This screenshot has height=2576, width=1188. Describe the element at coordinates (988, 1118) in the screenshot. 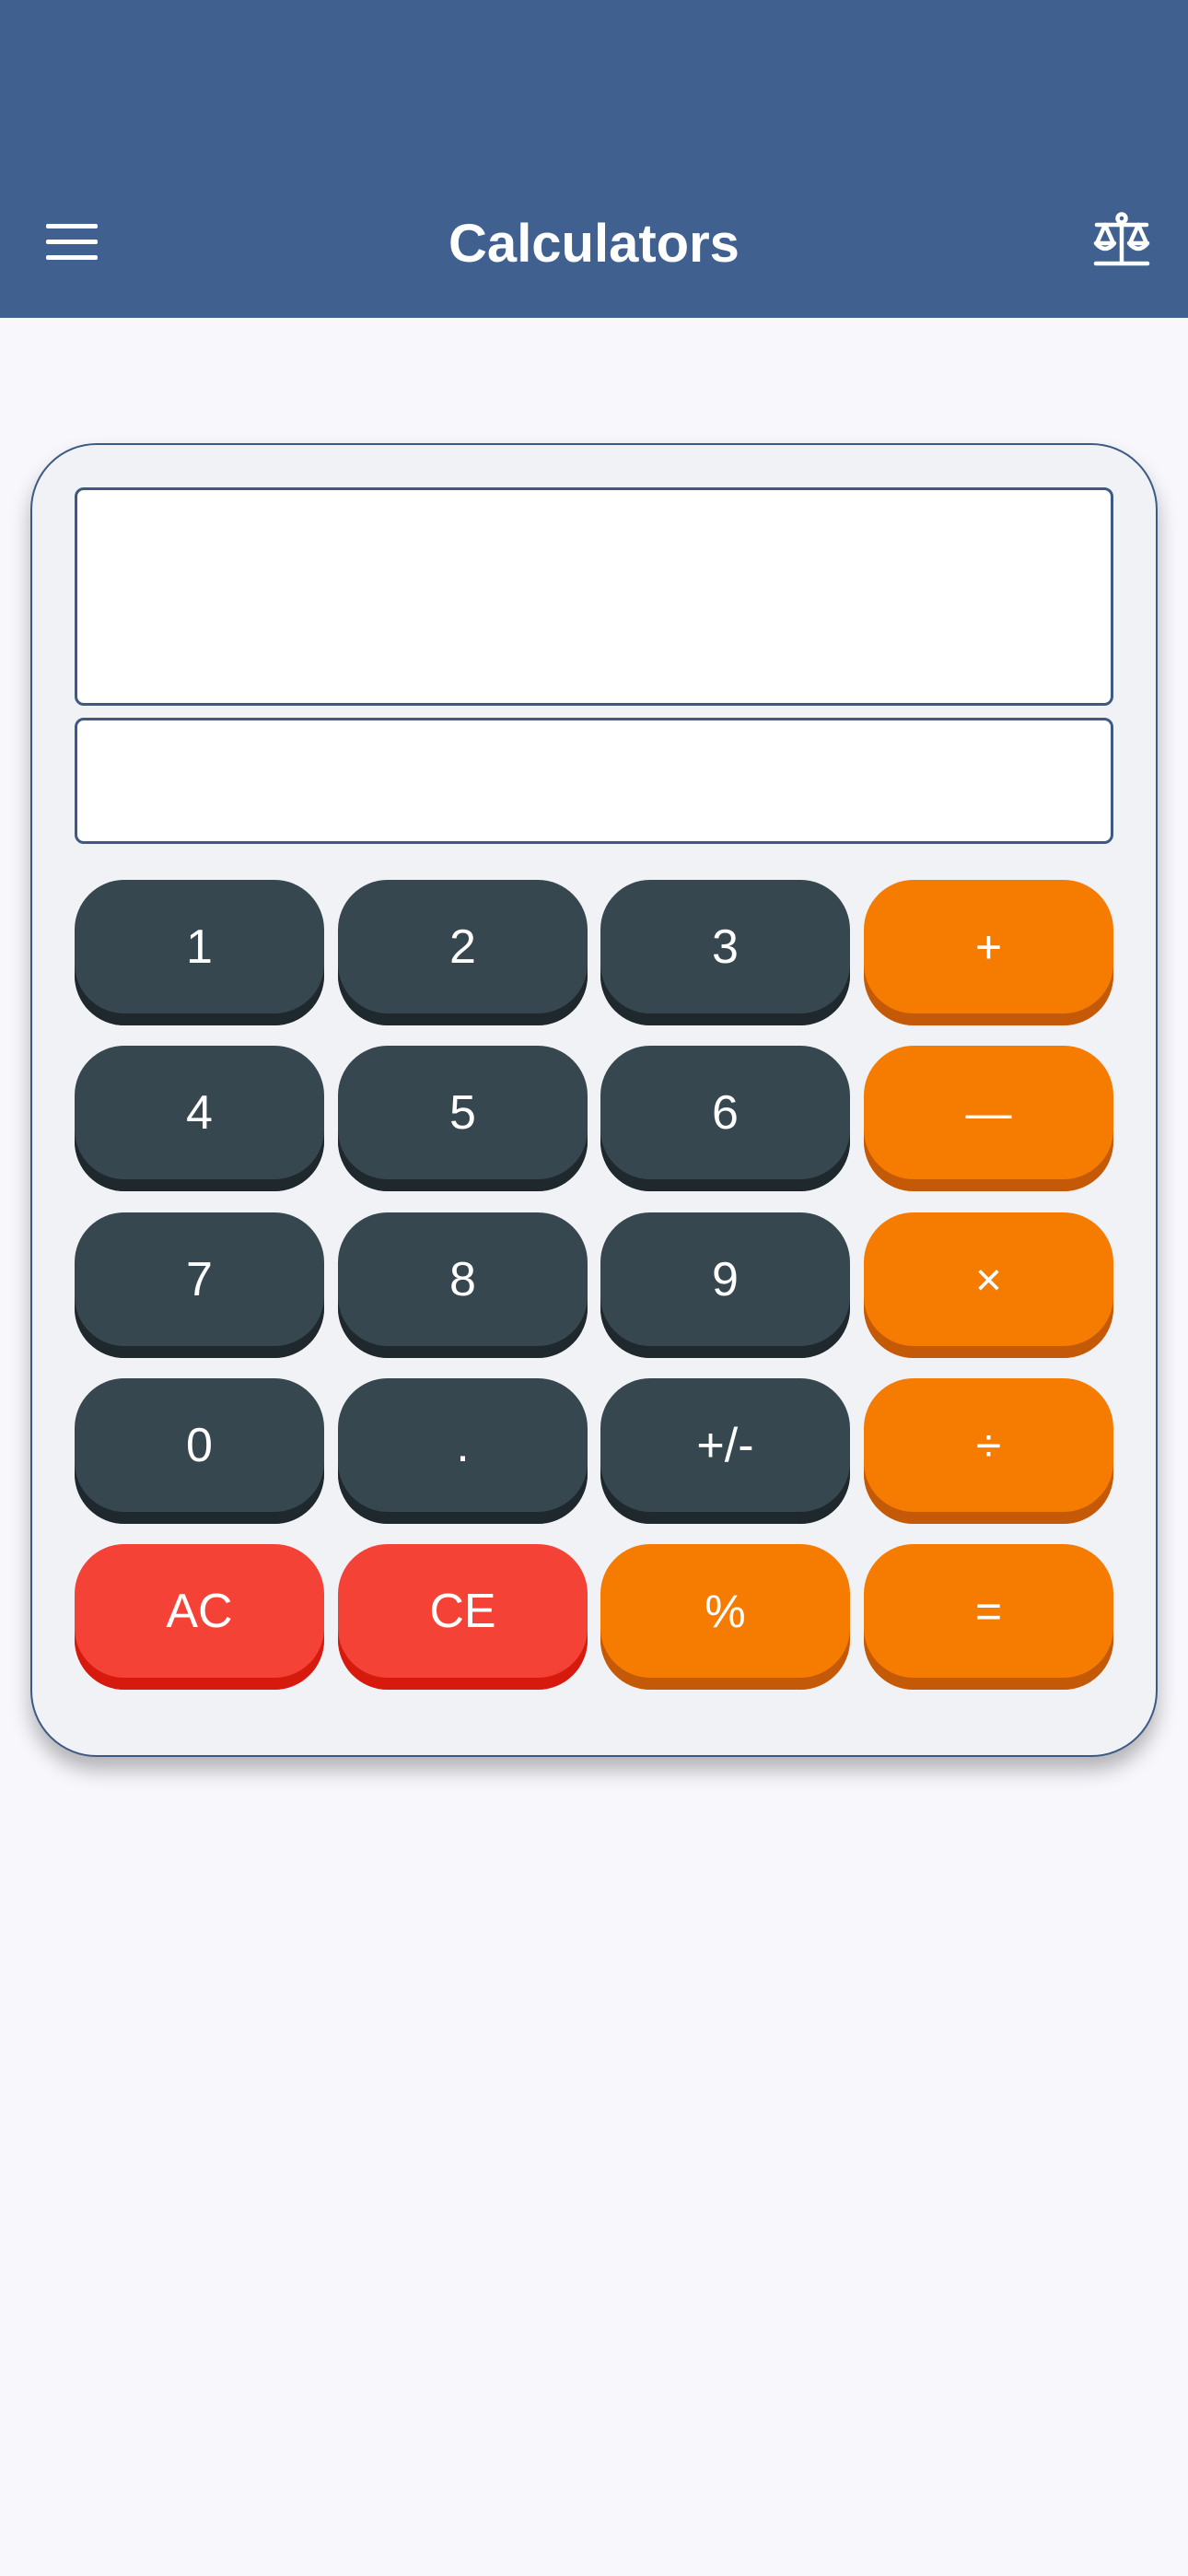

I see `key-minus: —` at that location.